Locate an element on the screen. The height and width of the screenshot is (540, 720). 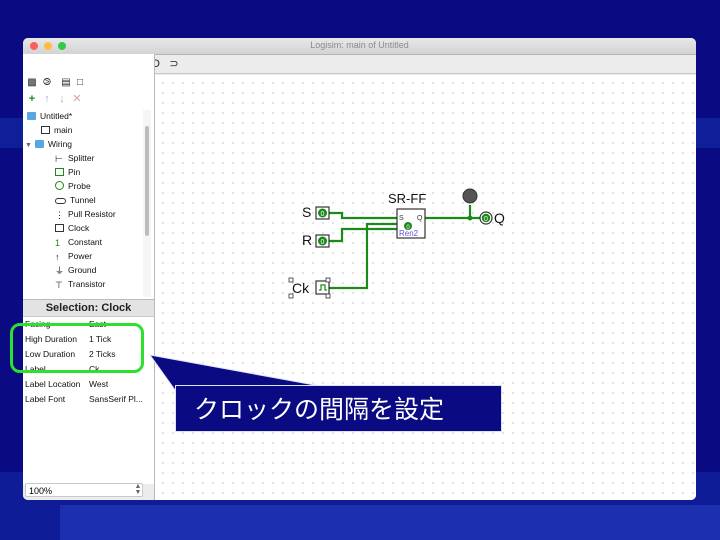
callout-box: クロックの間隔を設定 is located at coordinates (338, 408).